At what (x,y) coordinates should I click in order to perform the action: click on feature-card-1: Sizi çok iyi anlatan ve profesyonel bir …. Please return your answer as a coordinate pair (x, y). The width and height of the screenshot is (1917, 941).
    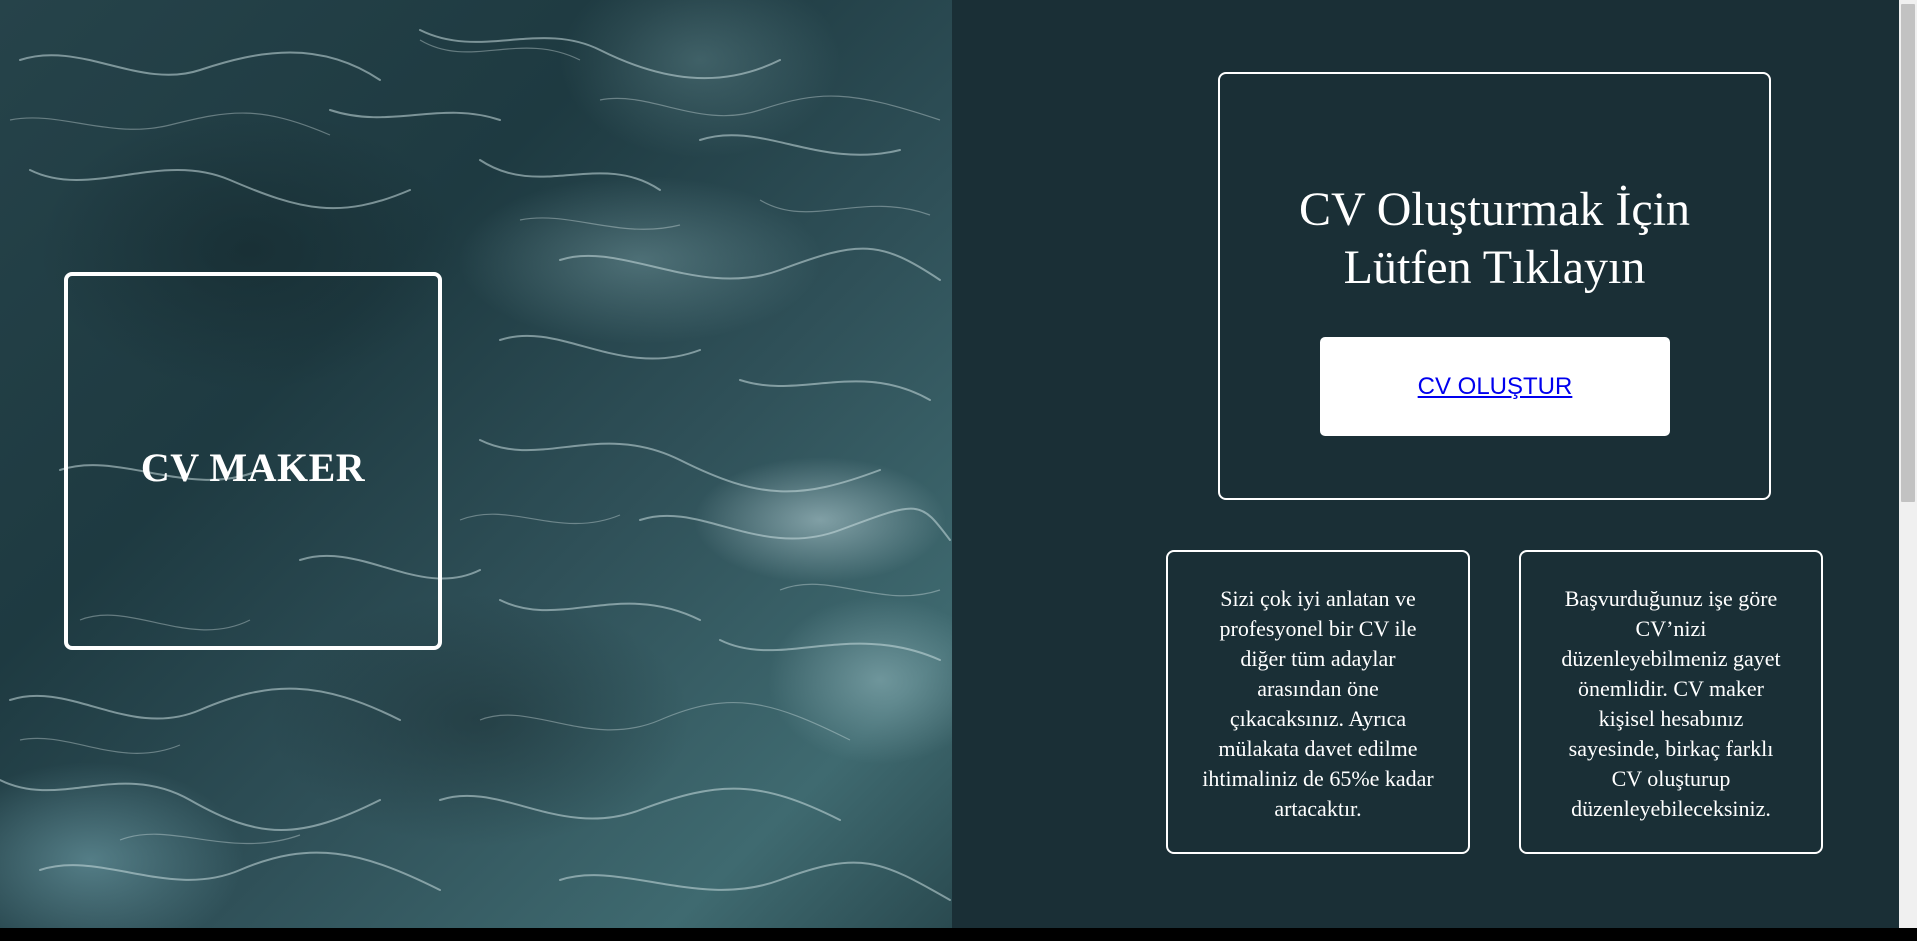
    Looking at the image, I should click on (1318, 702).